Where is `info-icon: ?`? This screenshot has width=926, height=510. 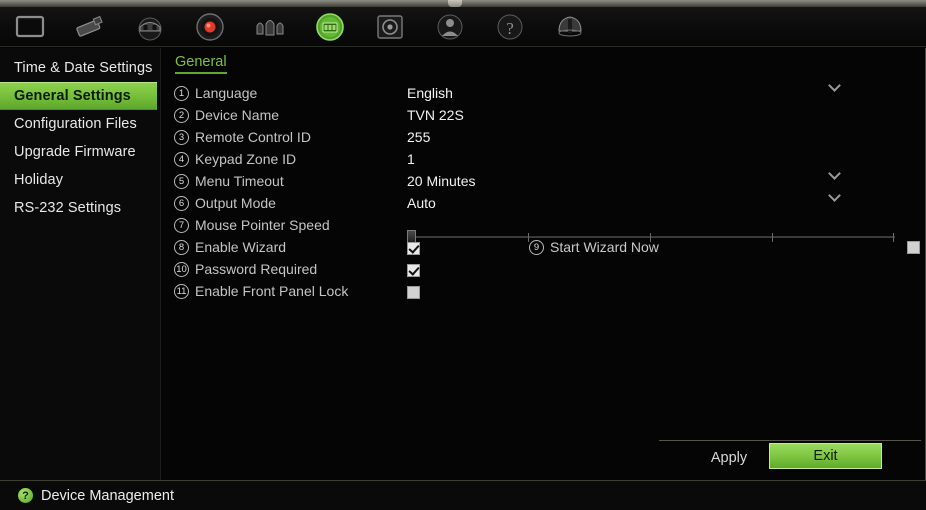
info-icon: ? is located at coordinates (510, 26).